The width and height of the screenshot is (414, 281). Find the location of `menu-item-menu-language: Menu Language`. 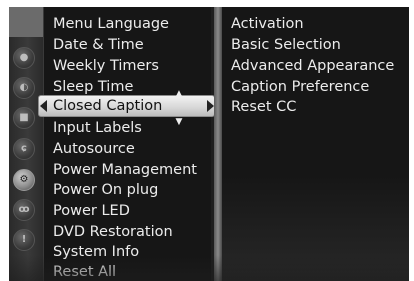

menu-item-menu-language: Menu Language is located at coordinates (111, 24).